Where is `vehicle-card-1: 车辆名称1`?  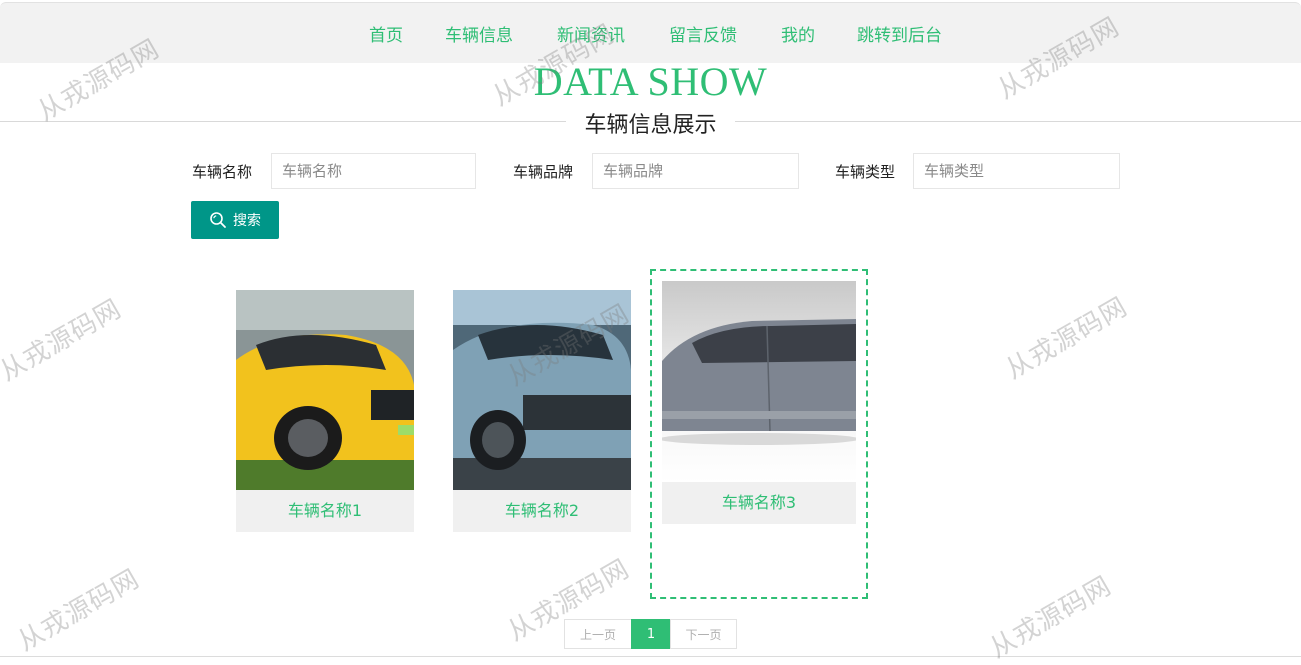
vehicle-card-1: 车辆名称1 is located at coordinates (325, 411).